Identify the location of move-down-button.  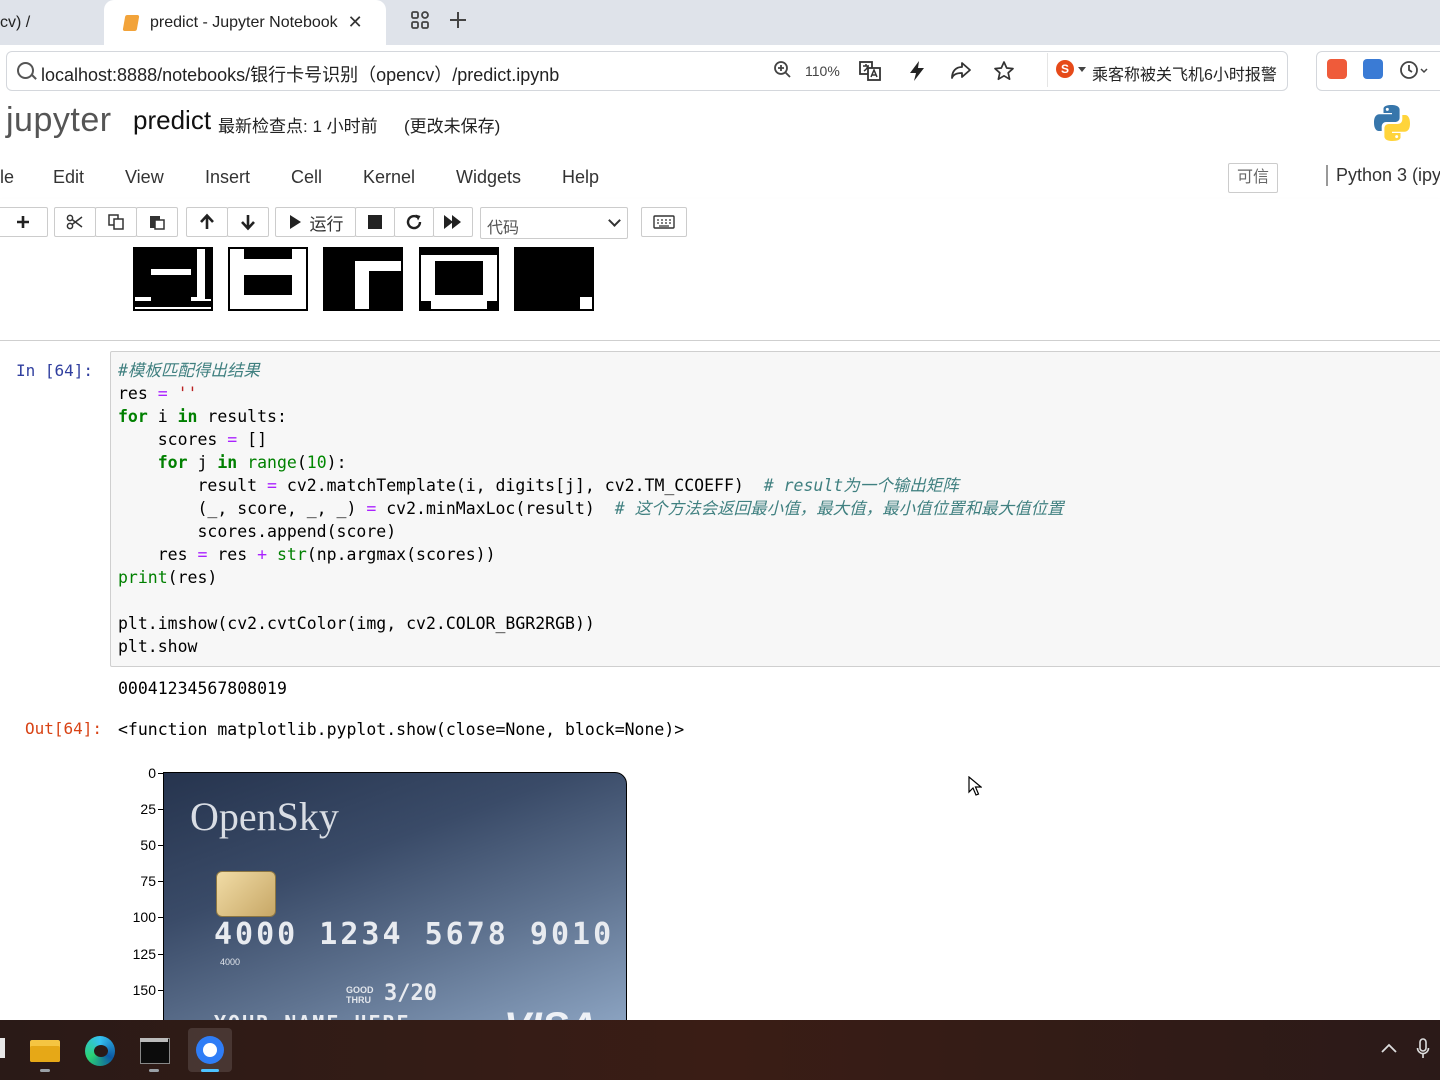
(248, 222).